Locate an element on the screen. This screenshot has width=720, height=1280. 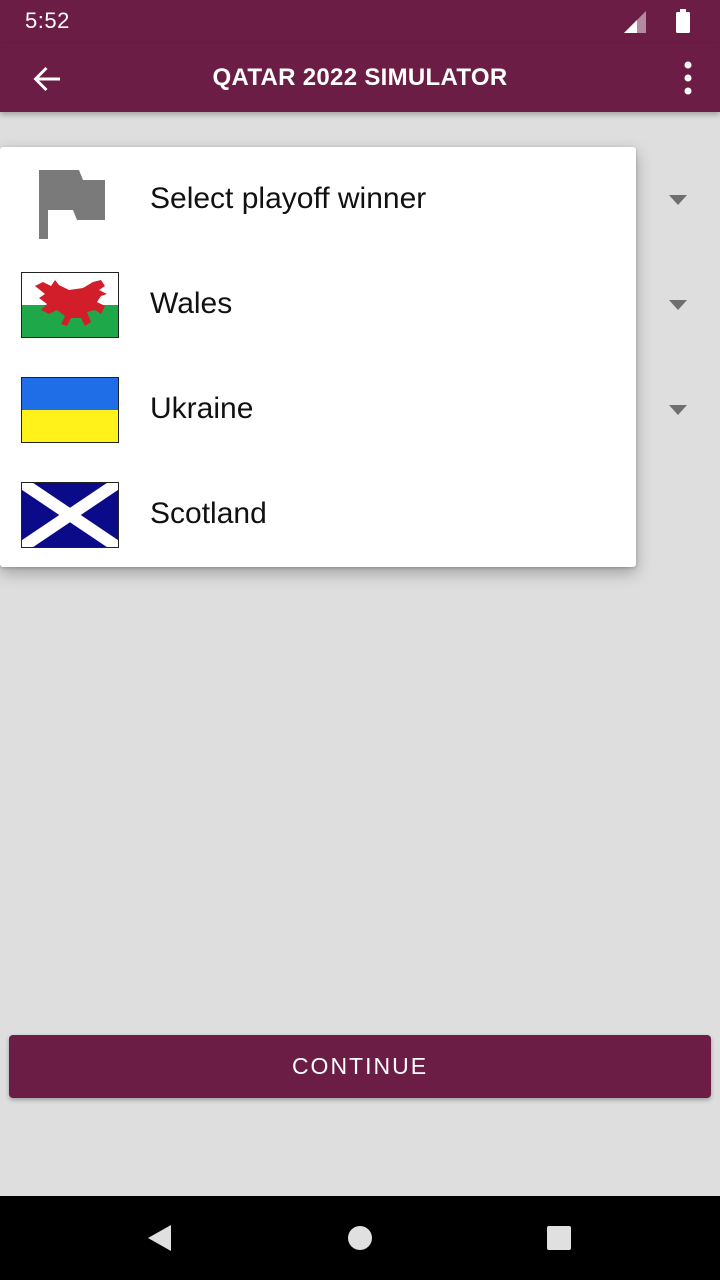
ukraine-flag-icon is located at coordinates (70, 410).